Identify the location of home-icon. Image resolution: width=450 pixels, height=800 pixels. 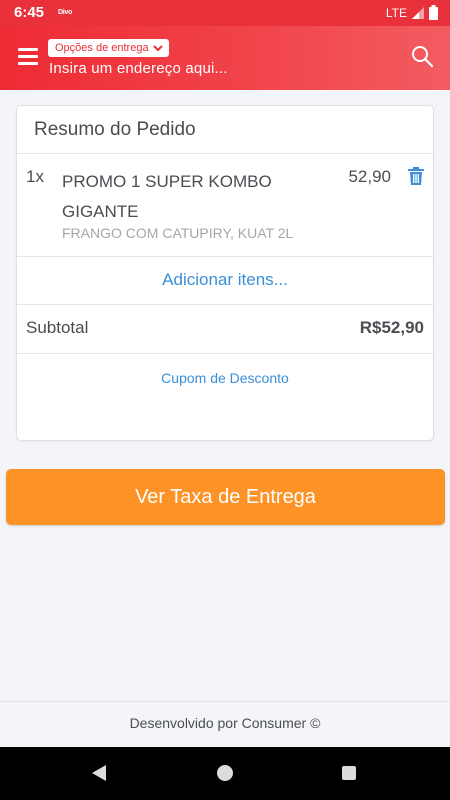
(225, 773).